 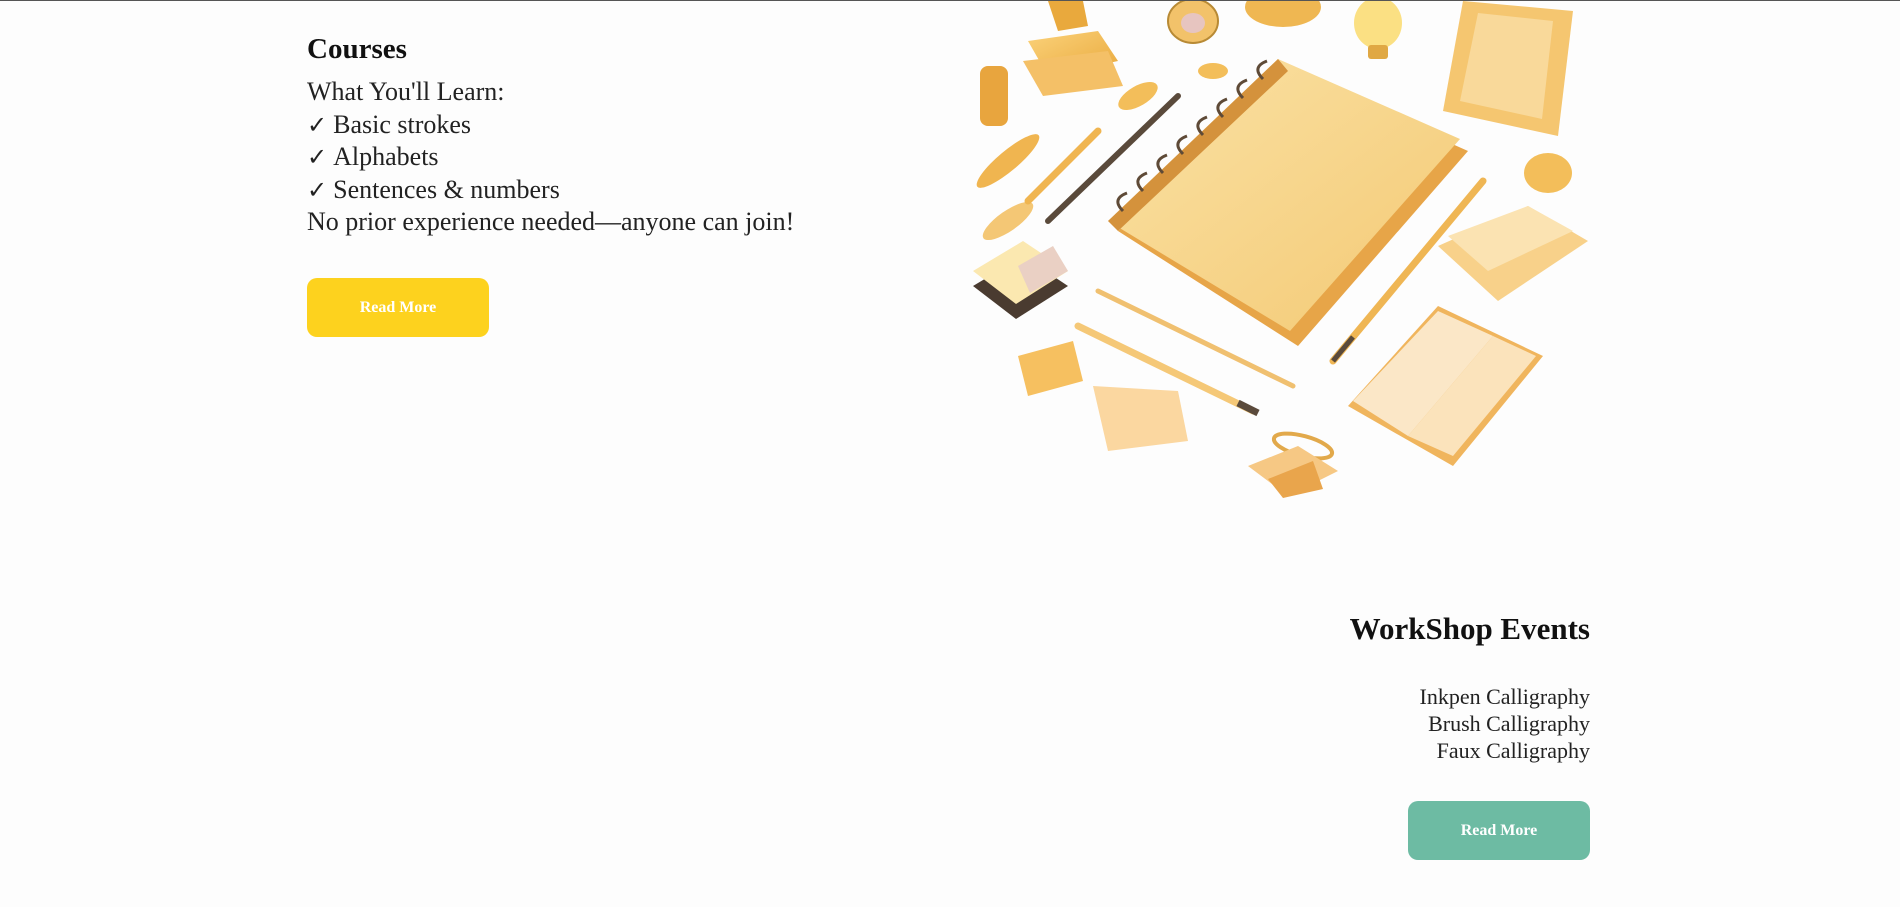 What do you see at coordinates (406, 91) in the screenshot?
I see `courses-intro: What You'll Learn:` at bounding box center [406, 91].